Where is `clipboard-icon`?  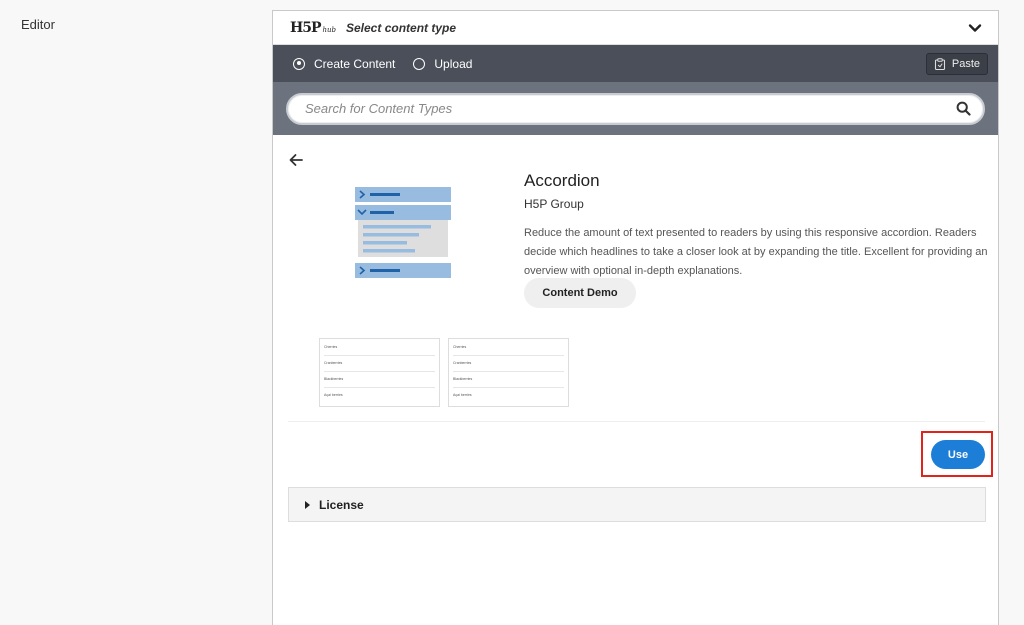
clipboard-icon is located at coordinates (939, 63).